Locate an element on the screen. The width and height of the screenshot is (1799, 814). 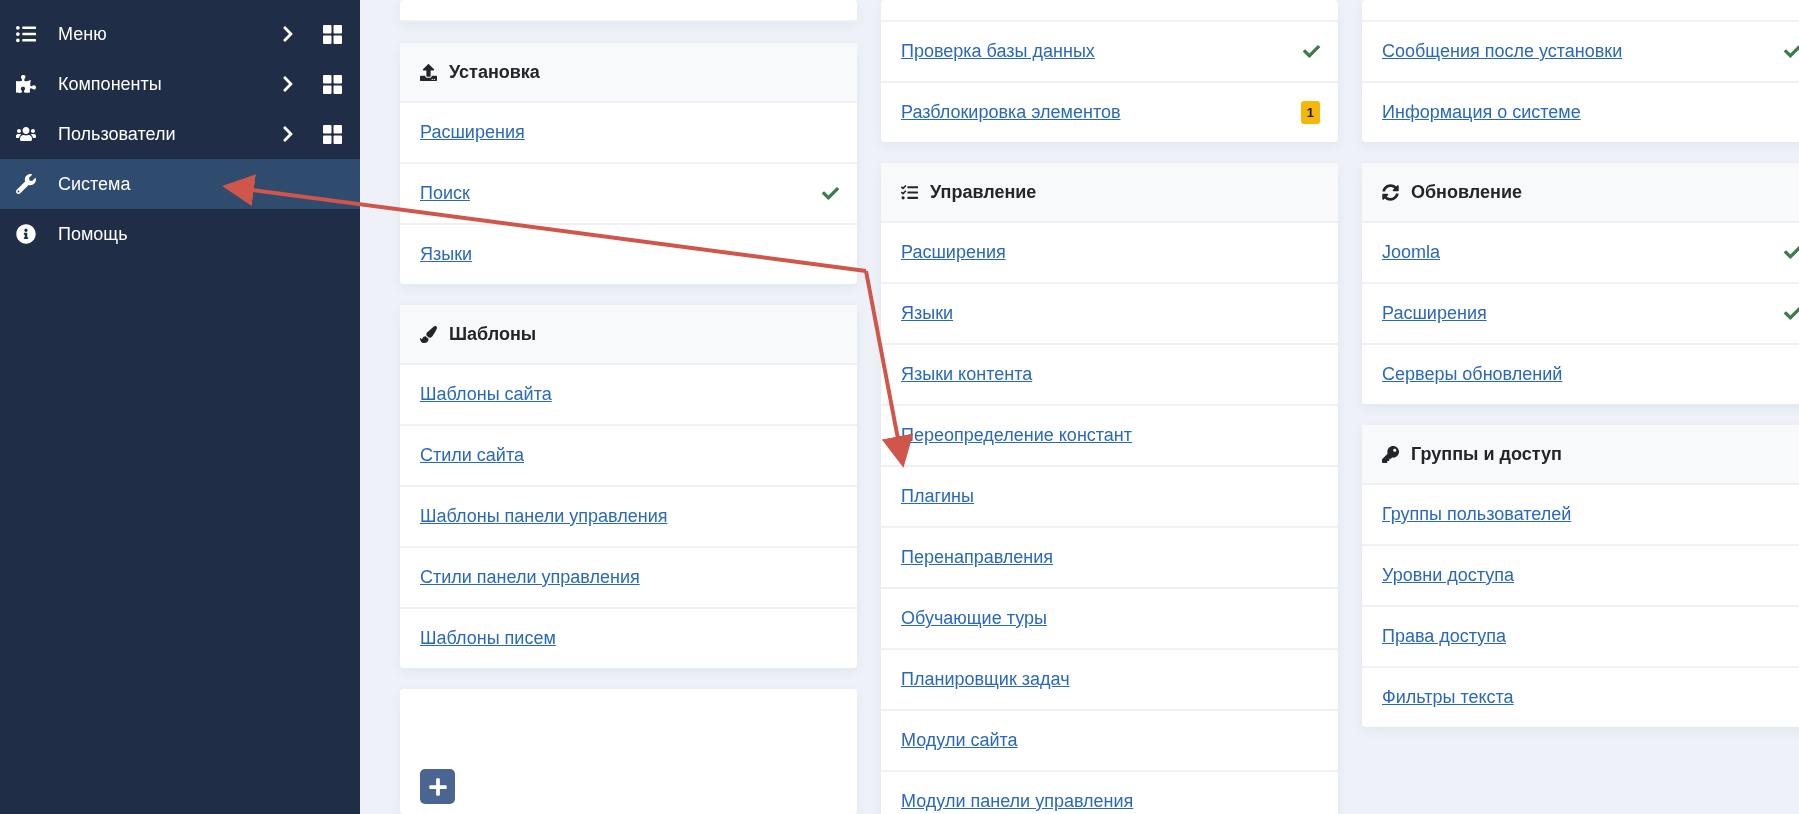
menu-link: Переопределение констант is located at coordinates (1110, 435).